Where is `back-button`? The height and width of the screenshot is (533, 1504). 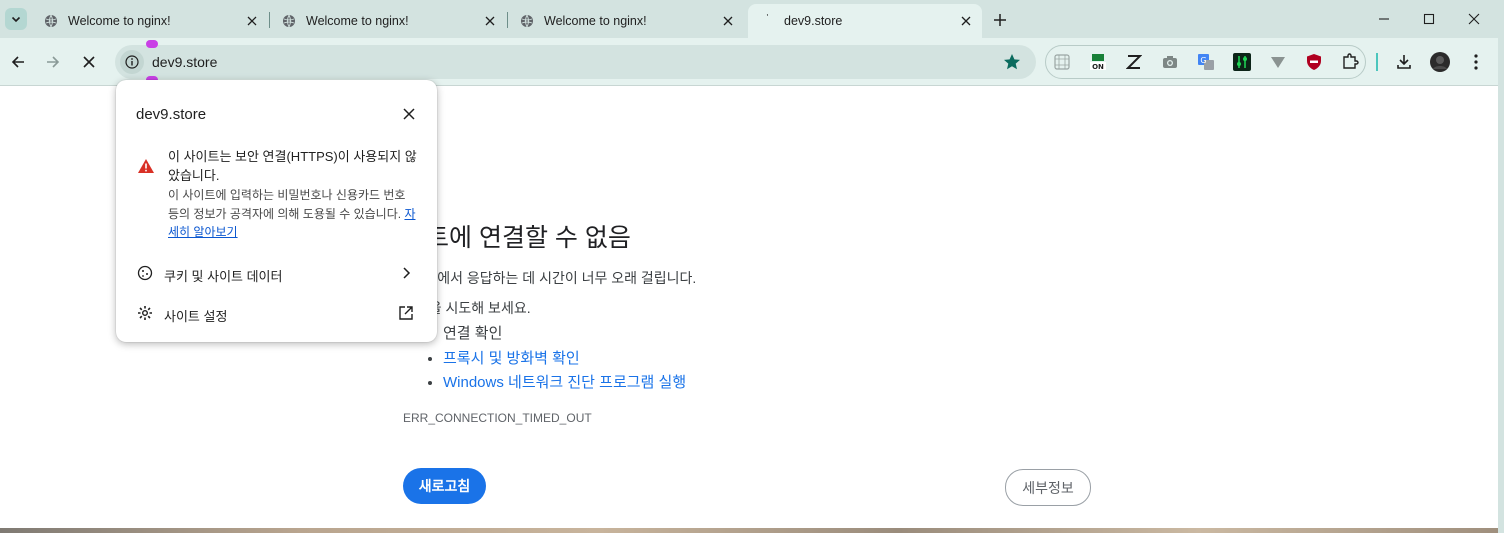 back-button is located at coordinates (18, 62).